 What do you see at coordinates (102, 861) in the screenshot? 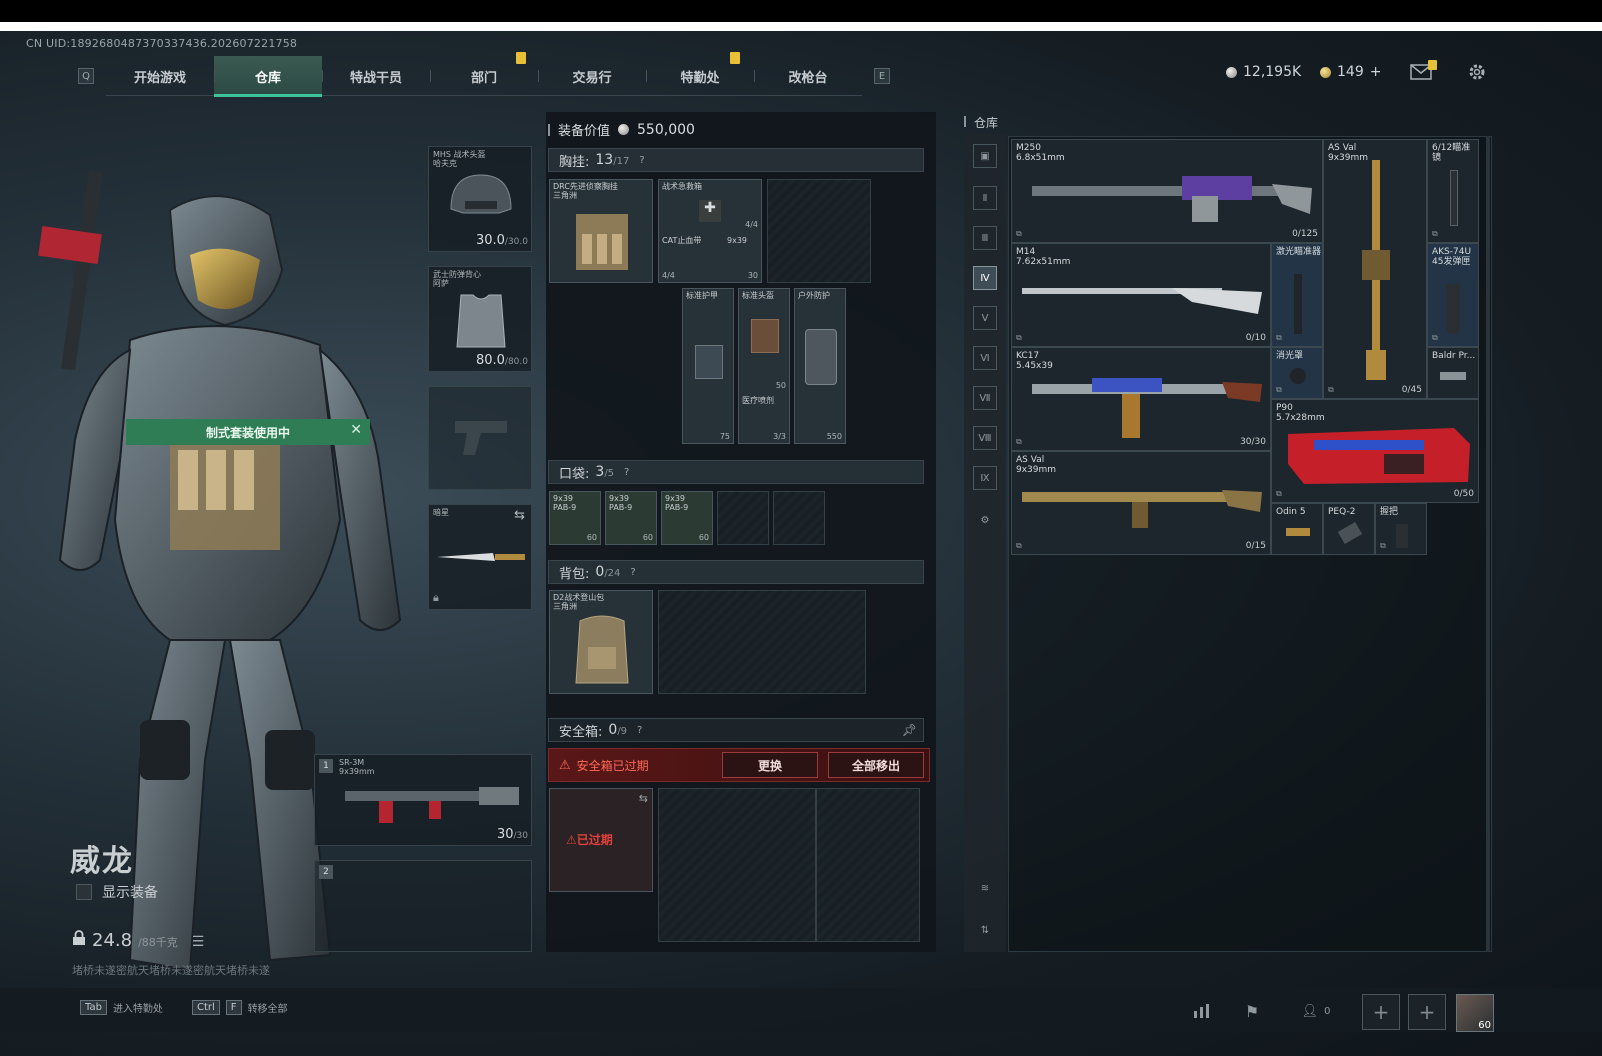
I see `operator-name: 威龙` at bounding box center [102, 861].